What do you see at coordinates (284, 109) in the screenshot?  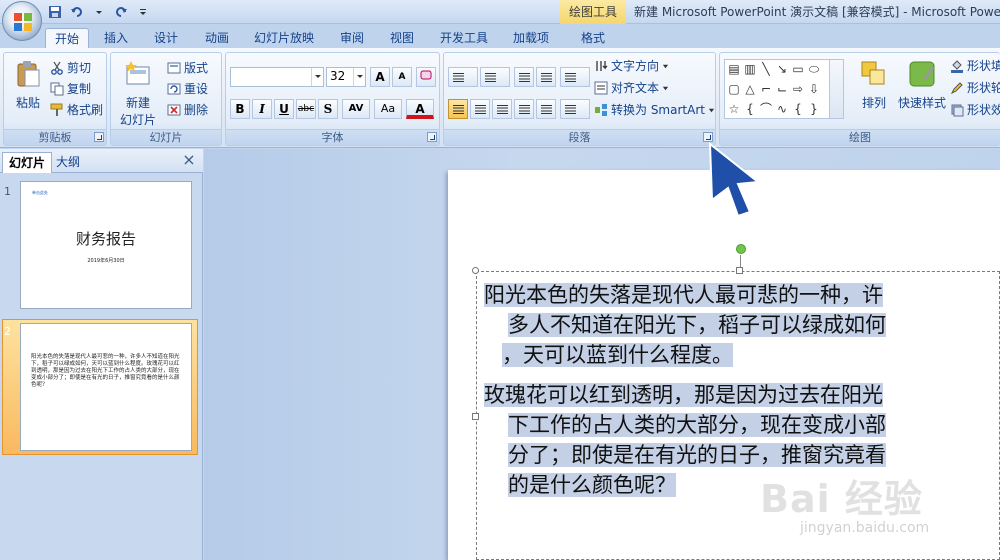 I see `underline-button: U` at bounding box center [284, 109].